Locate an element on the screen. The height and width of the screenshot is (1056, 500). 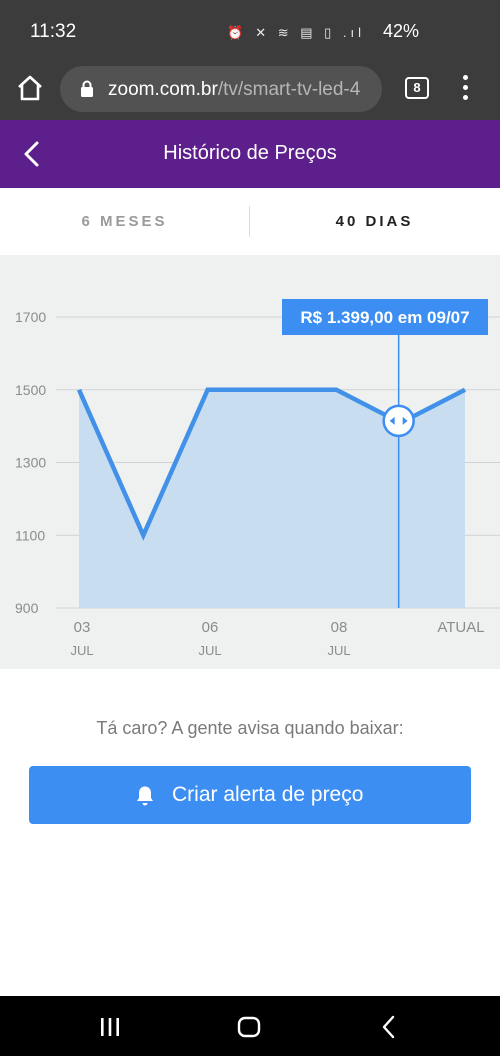
create-alert-label: Criar alerta de preço is located at coordinates (268, 794).